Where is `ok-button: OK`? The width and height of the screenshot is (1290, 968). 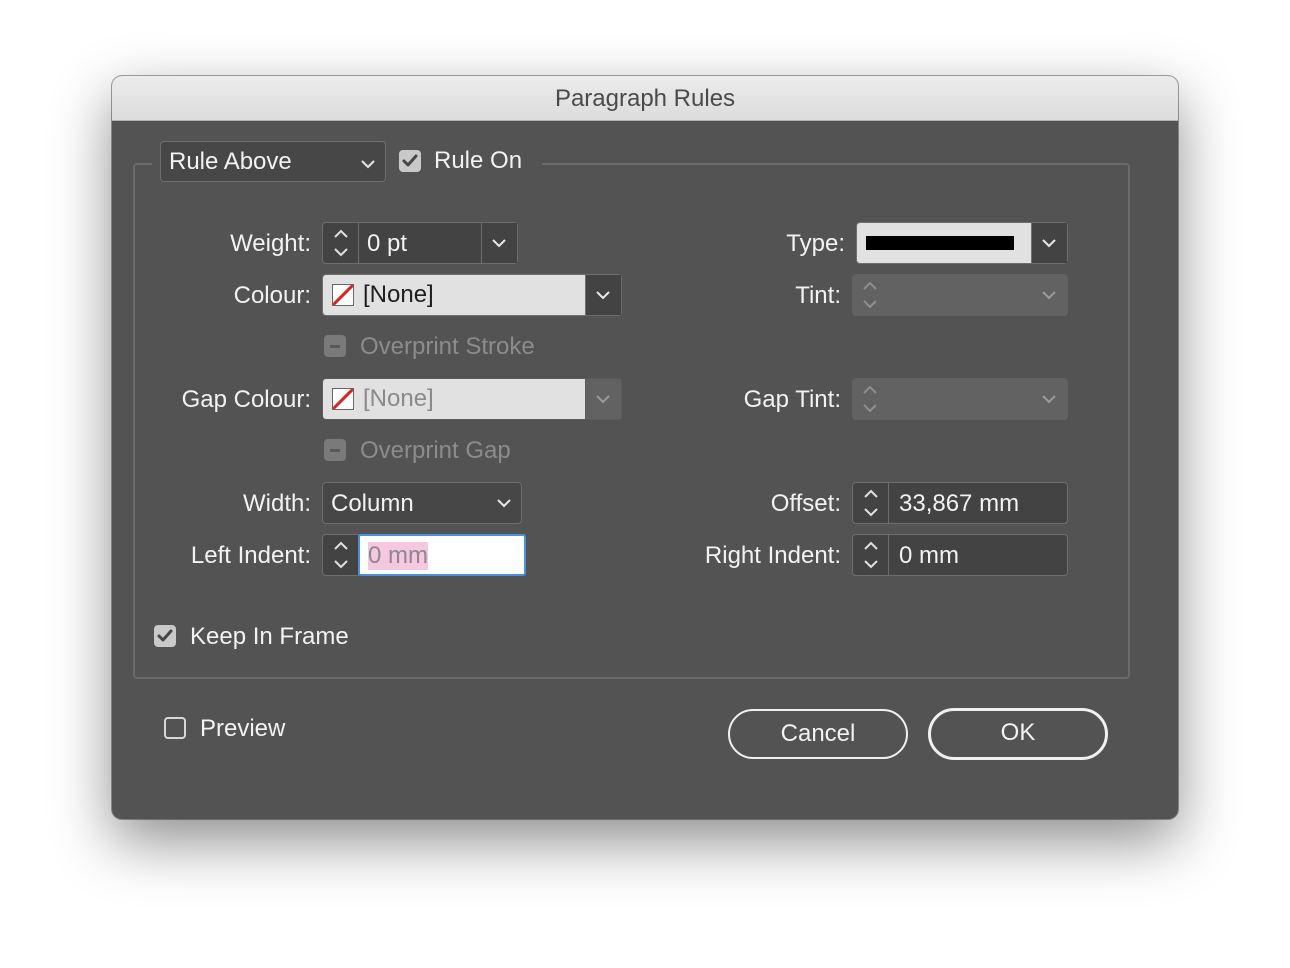
ok-button: OK is located at coordinates (1018, 734).